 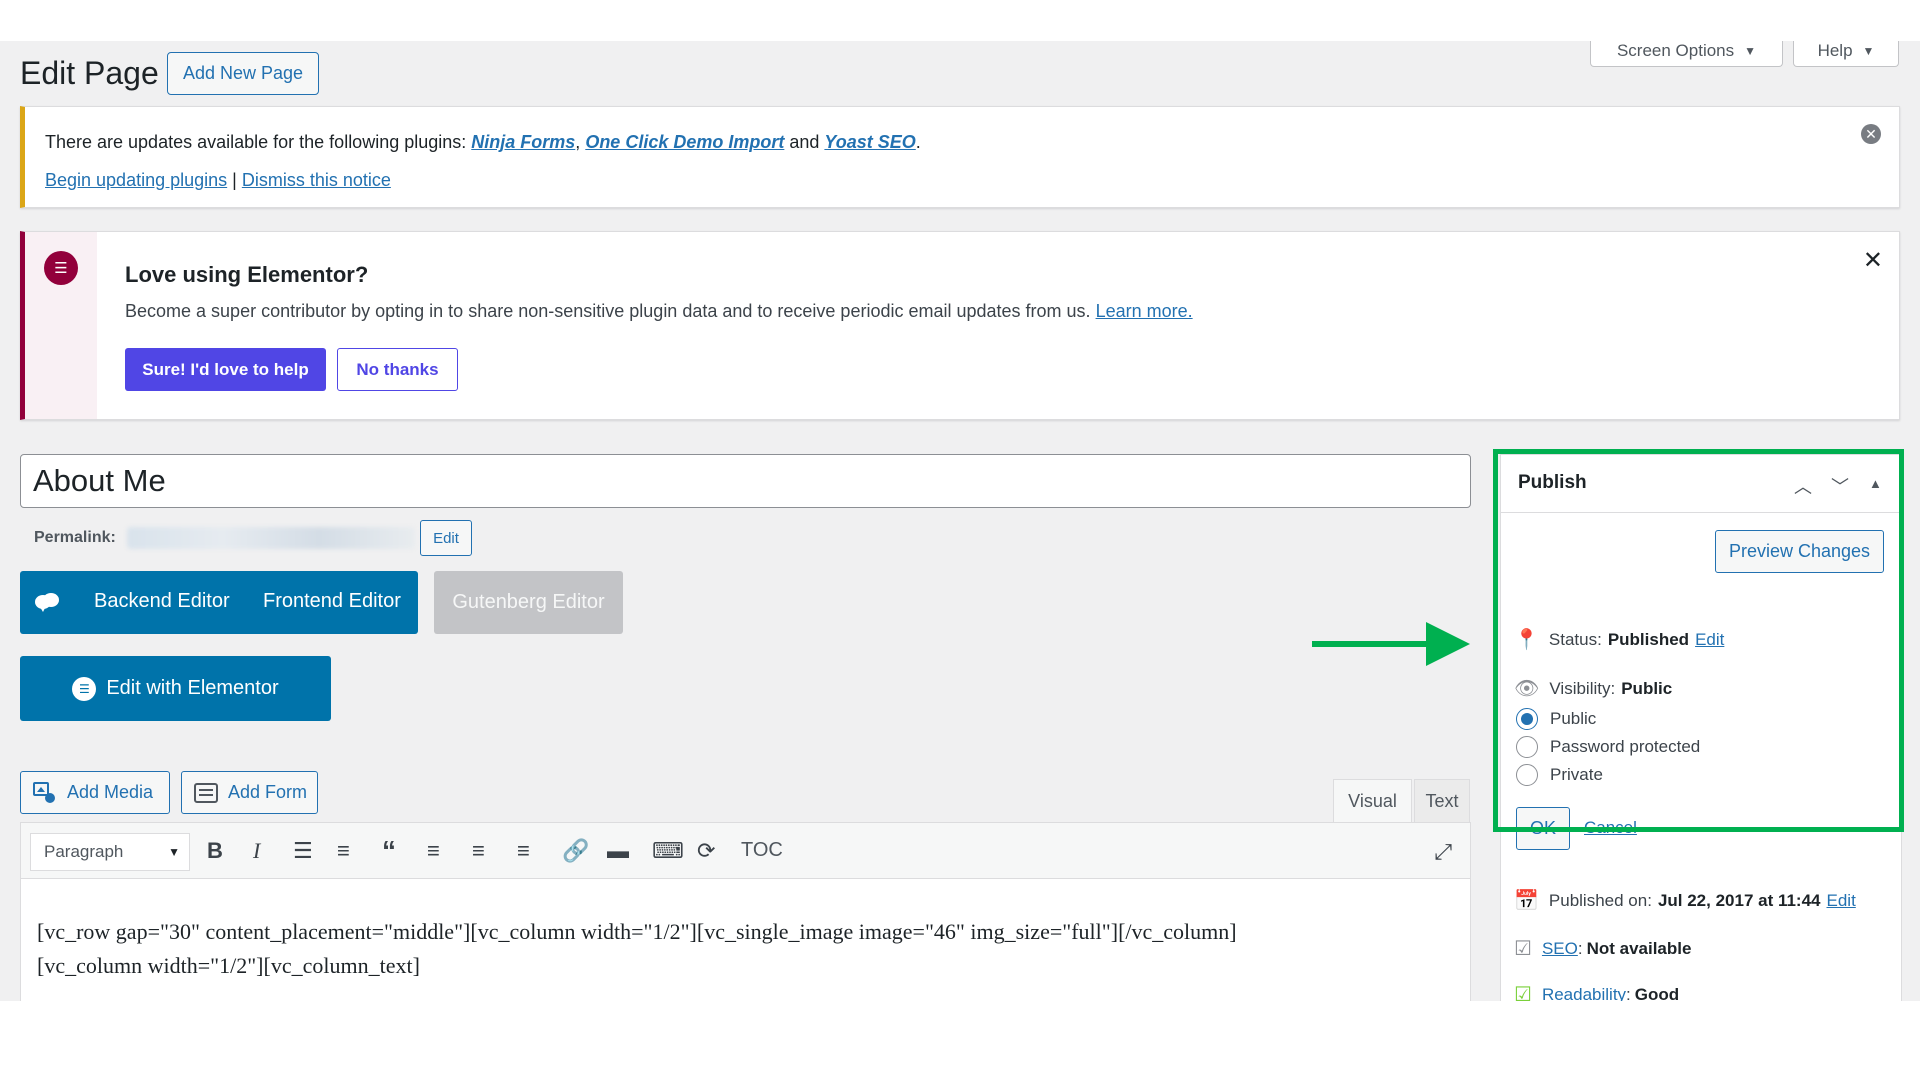 I want to click on calendar-icon: 📅, so click(x=1526, y=901).